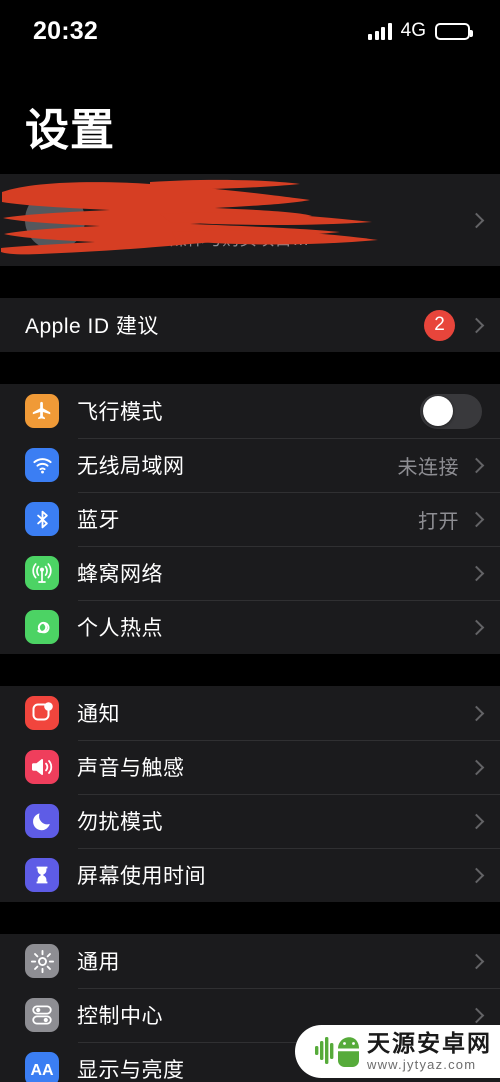 The width and height of the screenshot is (500, 1082). What do you see at coordinates (42, 1015) in the screenshot?
I see `control-center-icon` at bounding box center [42, 1015].